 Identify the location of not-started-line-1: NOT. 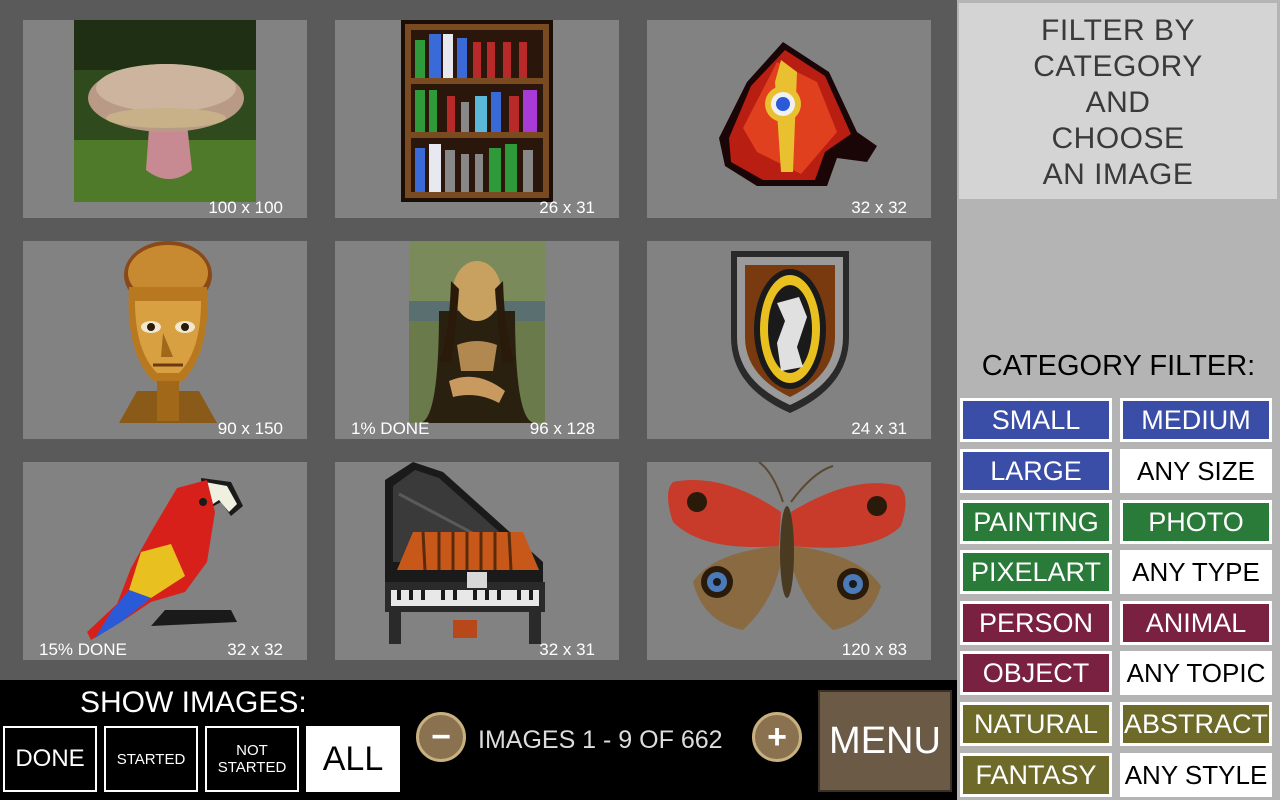
(252, 750).